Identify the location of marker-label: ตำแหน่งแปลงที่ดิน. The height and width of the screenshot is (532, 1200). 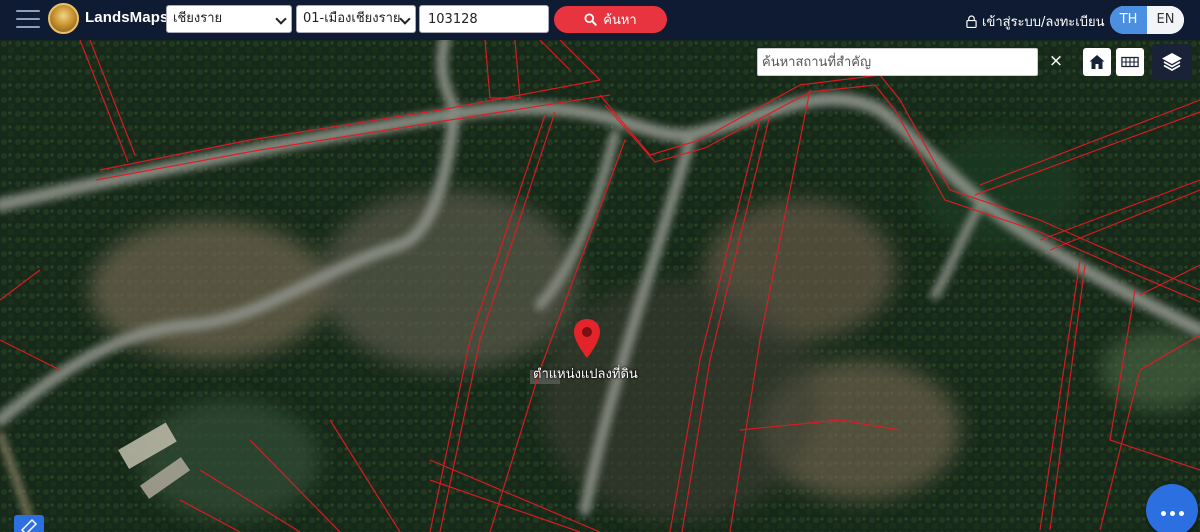
(585, 374).